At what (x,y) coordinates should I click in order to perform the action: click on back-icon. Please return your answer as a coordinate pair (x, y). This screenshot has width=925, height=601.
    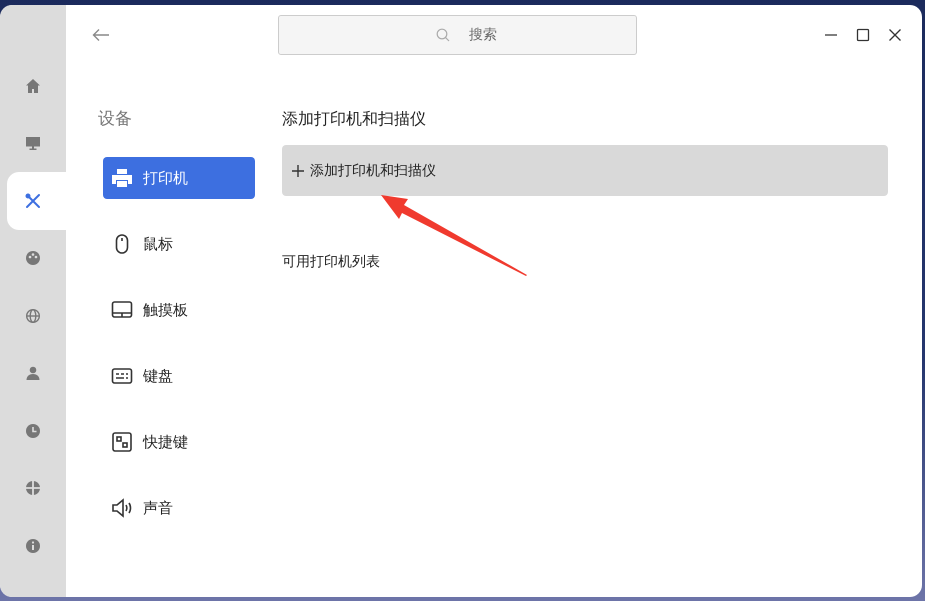
    Looking at the image, I should click on (101, 35).